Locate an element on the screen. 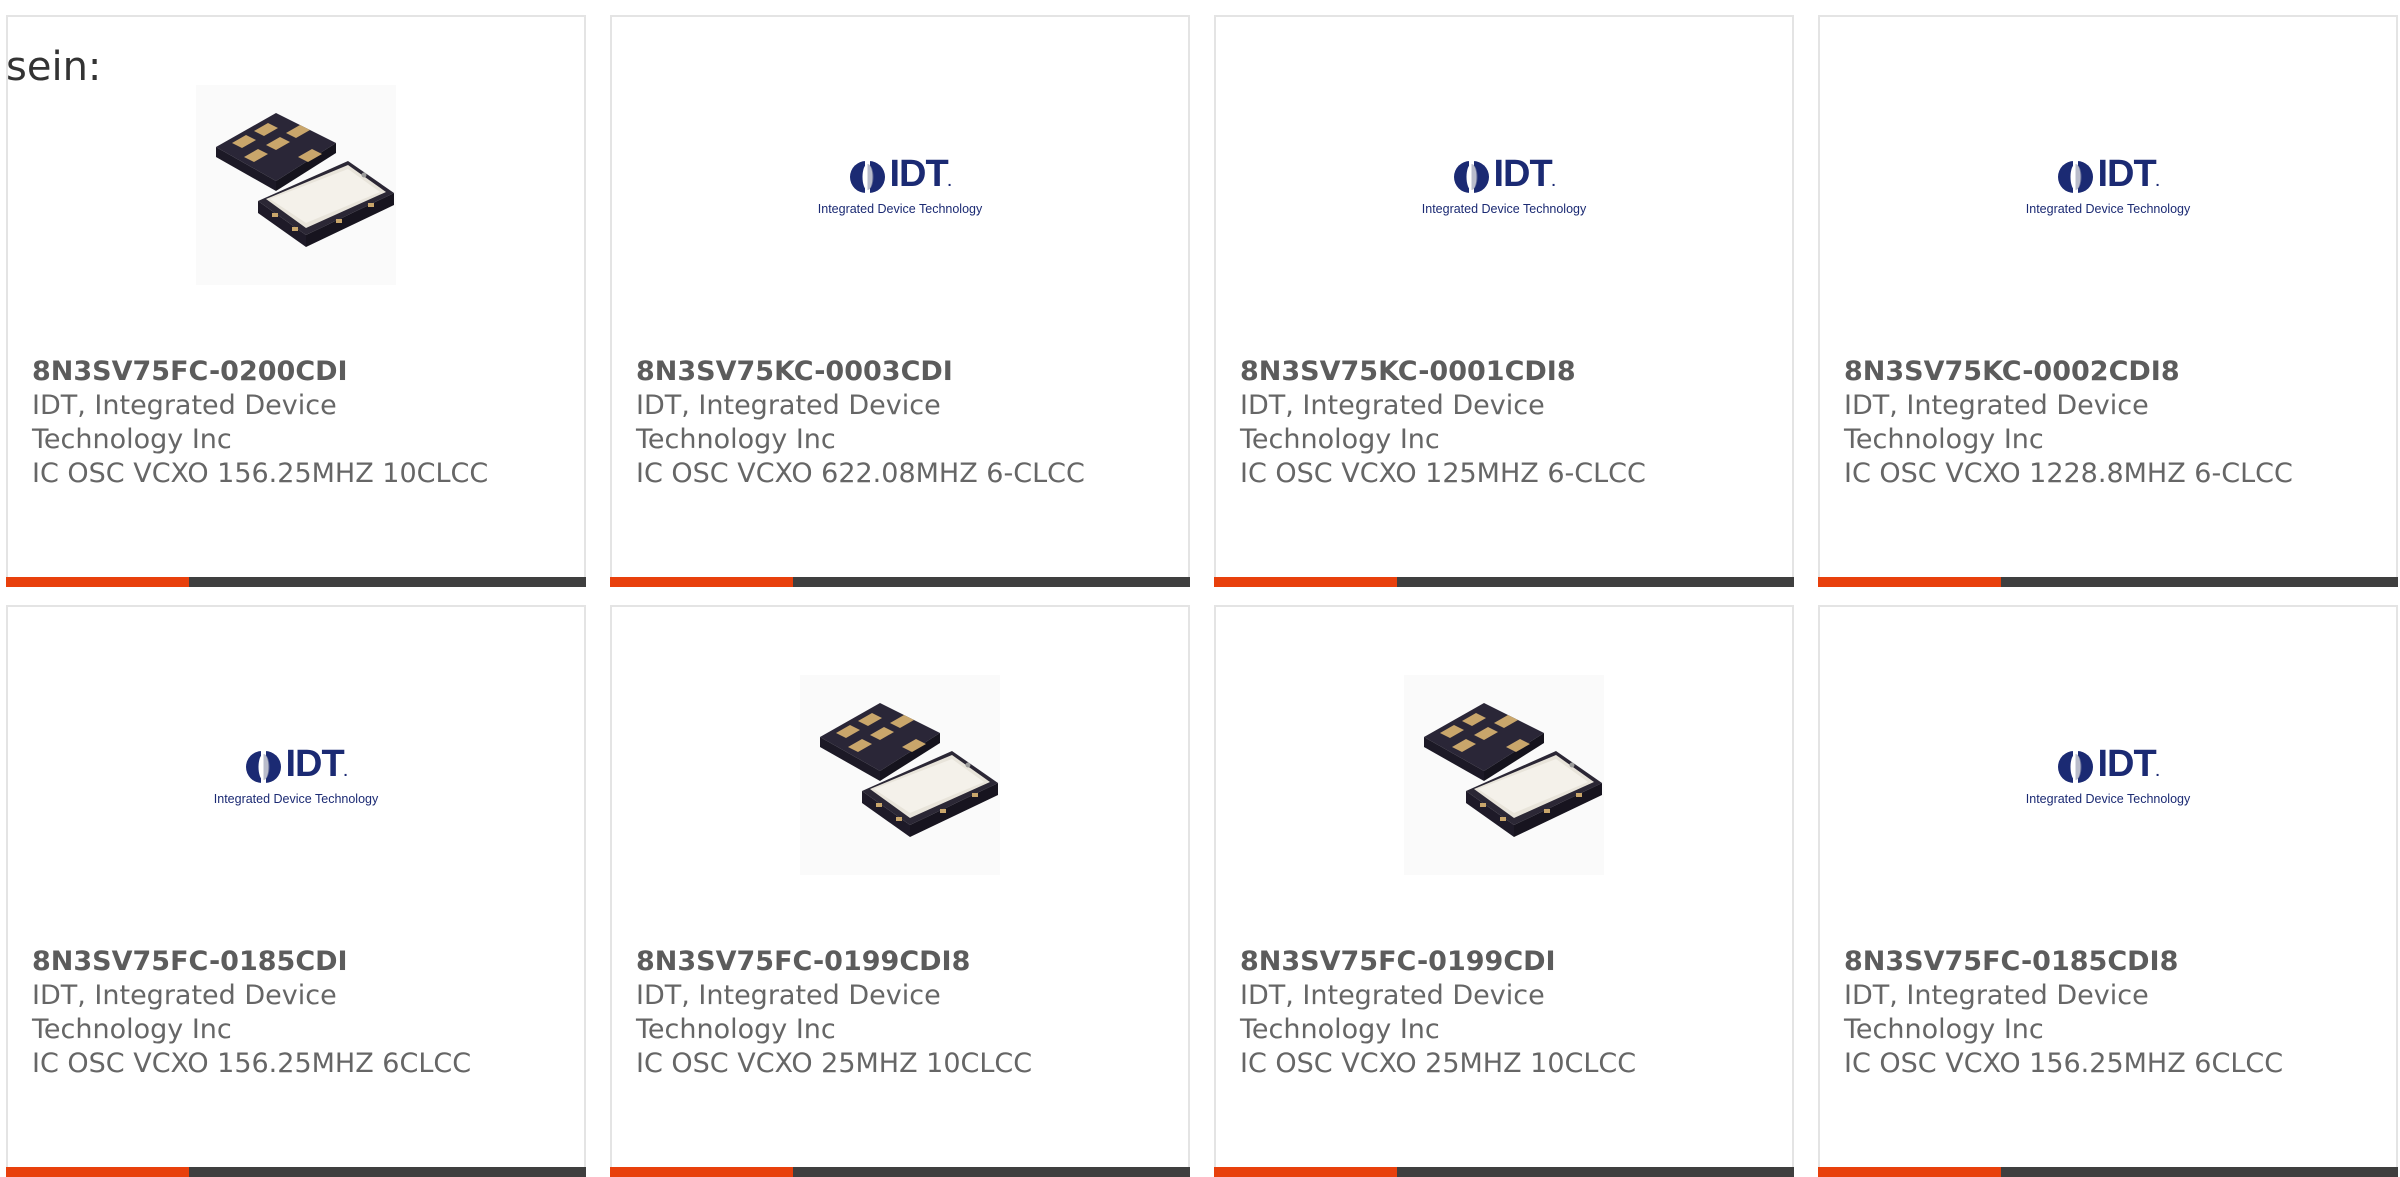 This screenshot has width=2400, height=1177. product-description: IC OSC VCXO 156.25MHZ 10CLCC is located at coordinates (260, 473).